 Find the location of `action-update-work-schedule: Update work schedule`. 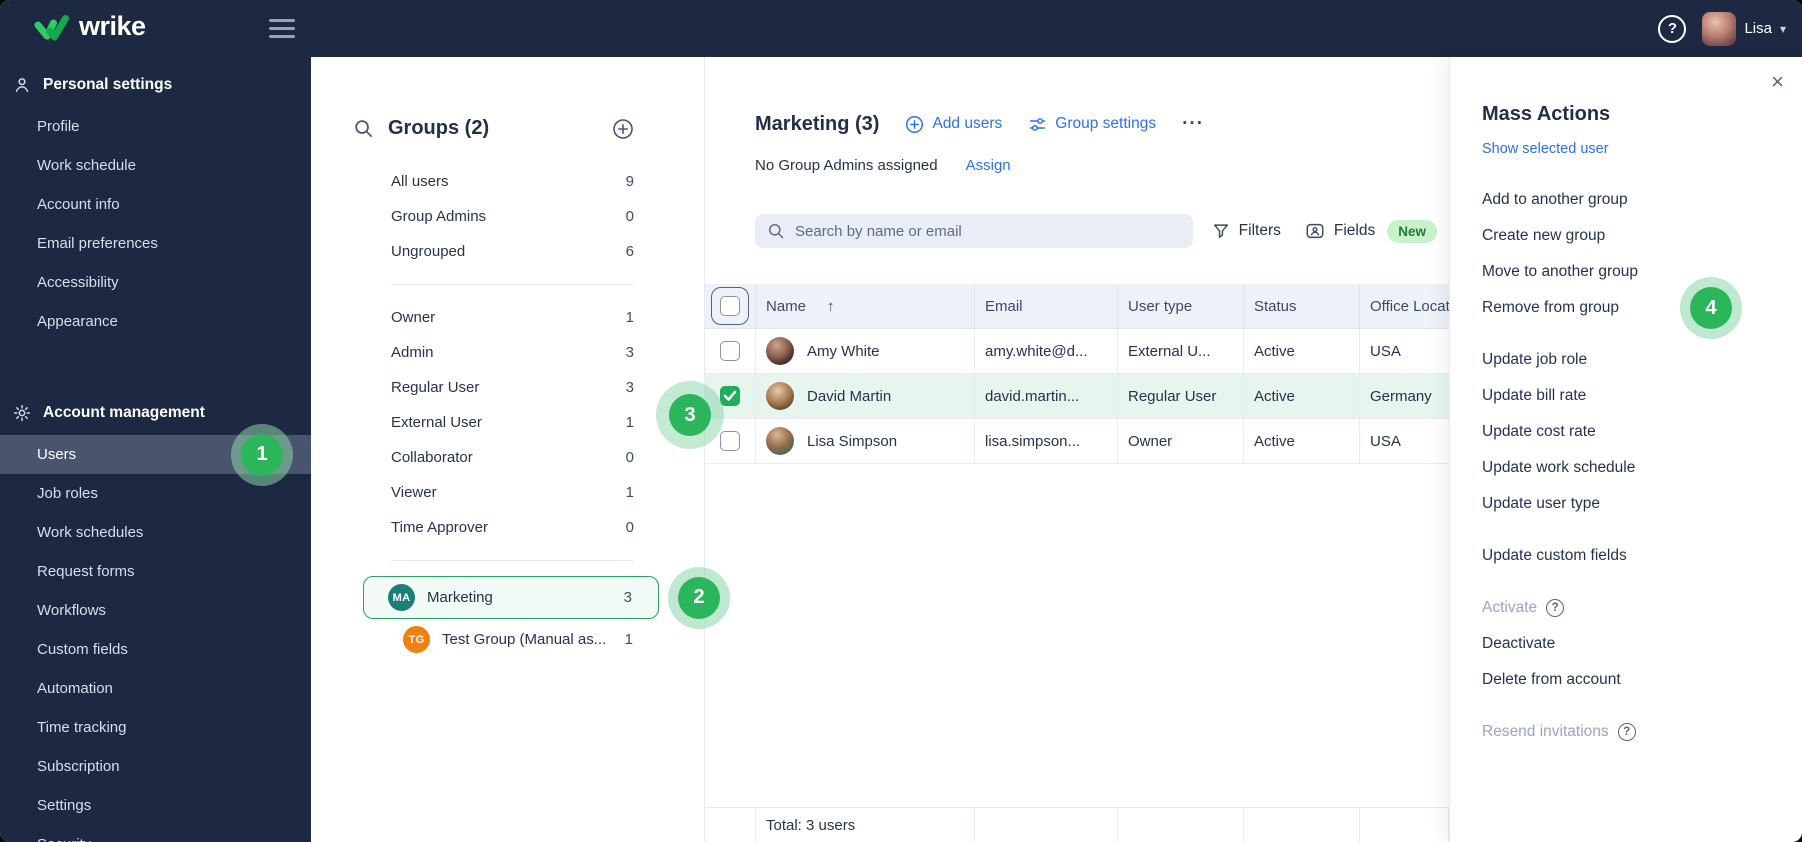

action-update-work-schedule: Update work schedule is located at coordinates (1630, 468).